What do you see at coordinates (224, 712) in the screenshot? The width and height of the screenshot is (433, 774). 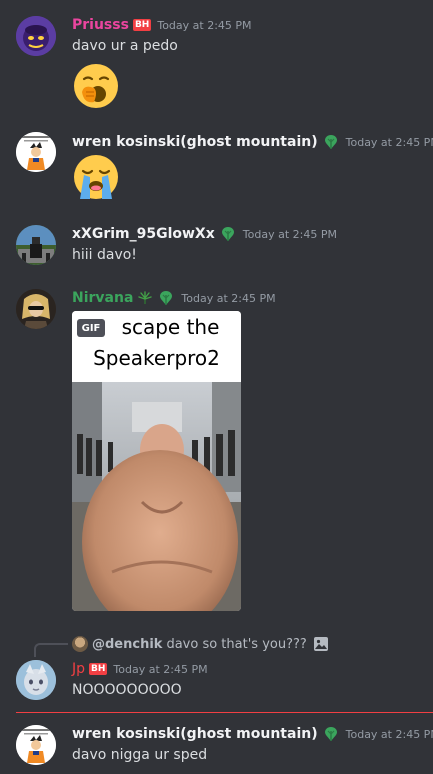 I see `new-messages-divider` at bounding box center [224, 712].